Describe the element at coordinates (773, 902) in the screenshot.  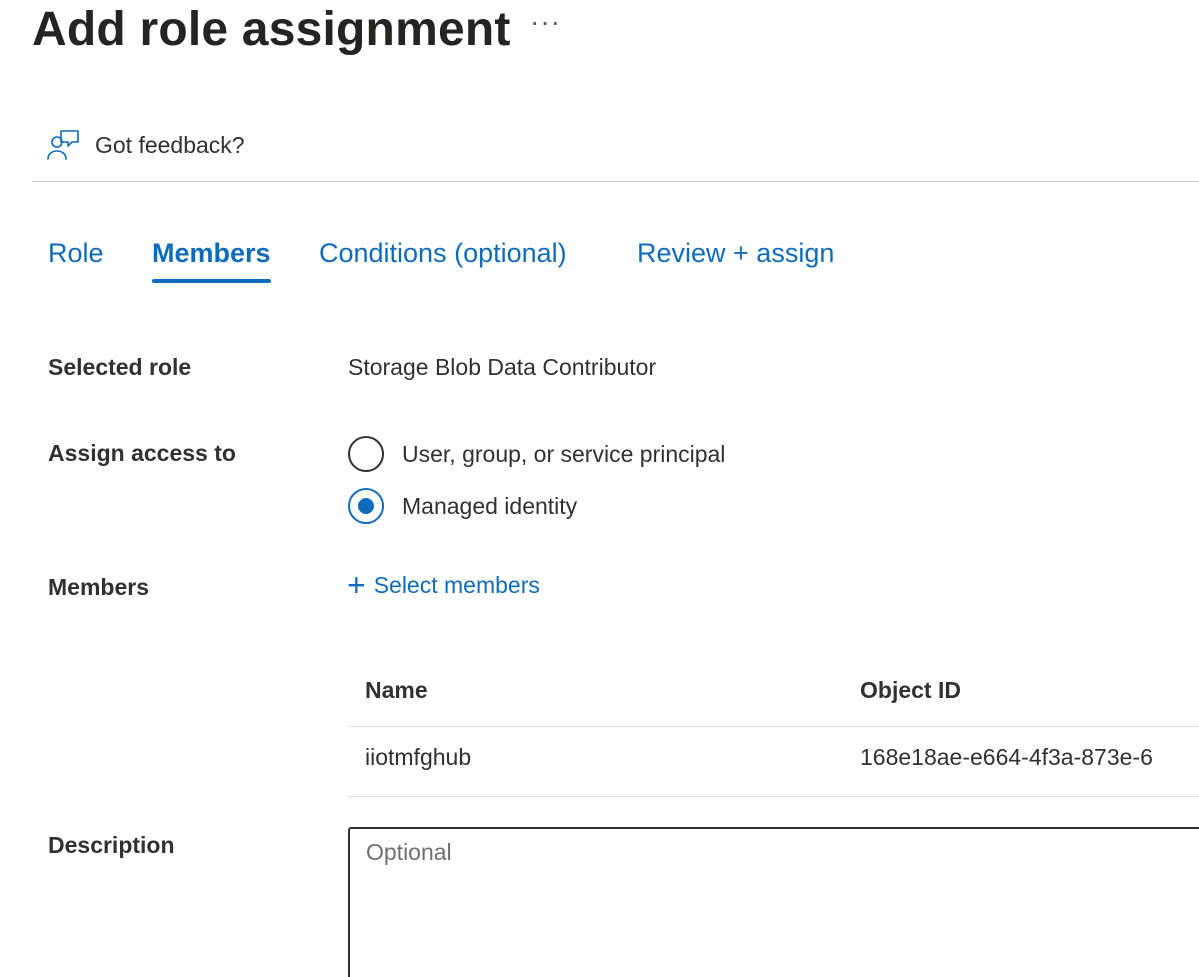
I see `description-input` at that location.